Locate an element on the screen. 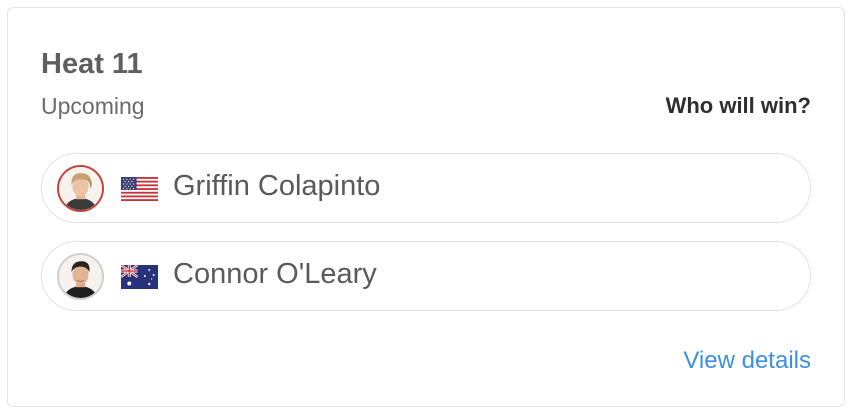  au-flag-icon is located at coordinates (139, 277).